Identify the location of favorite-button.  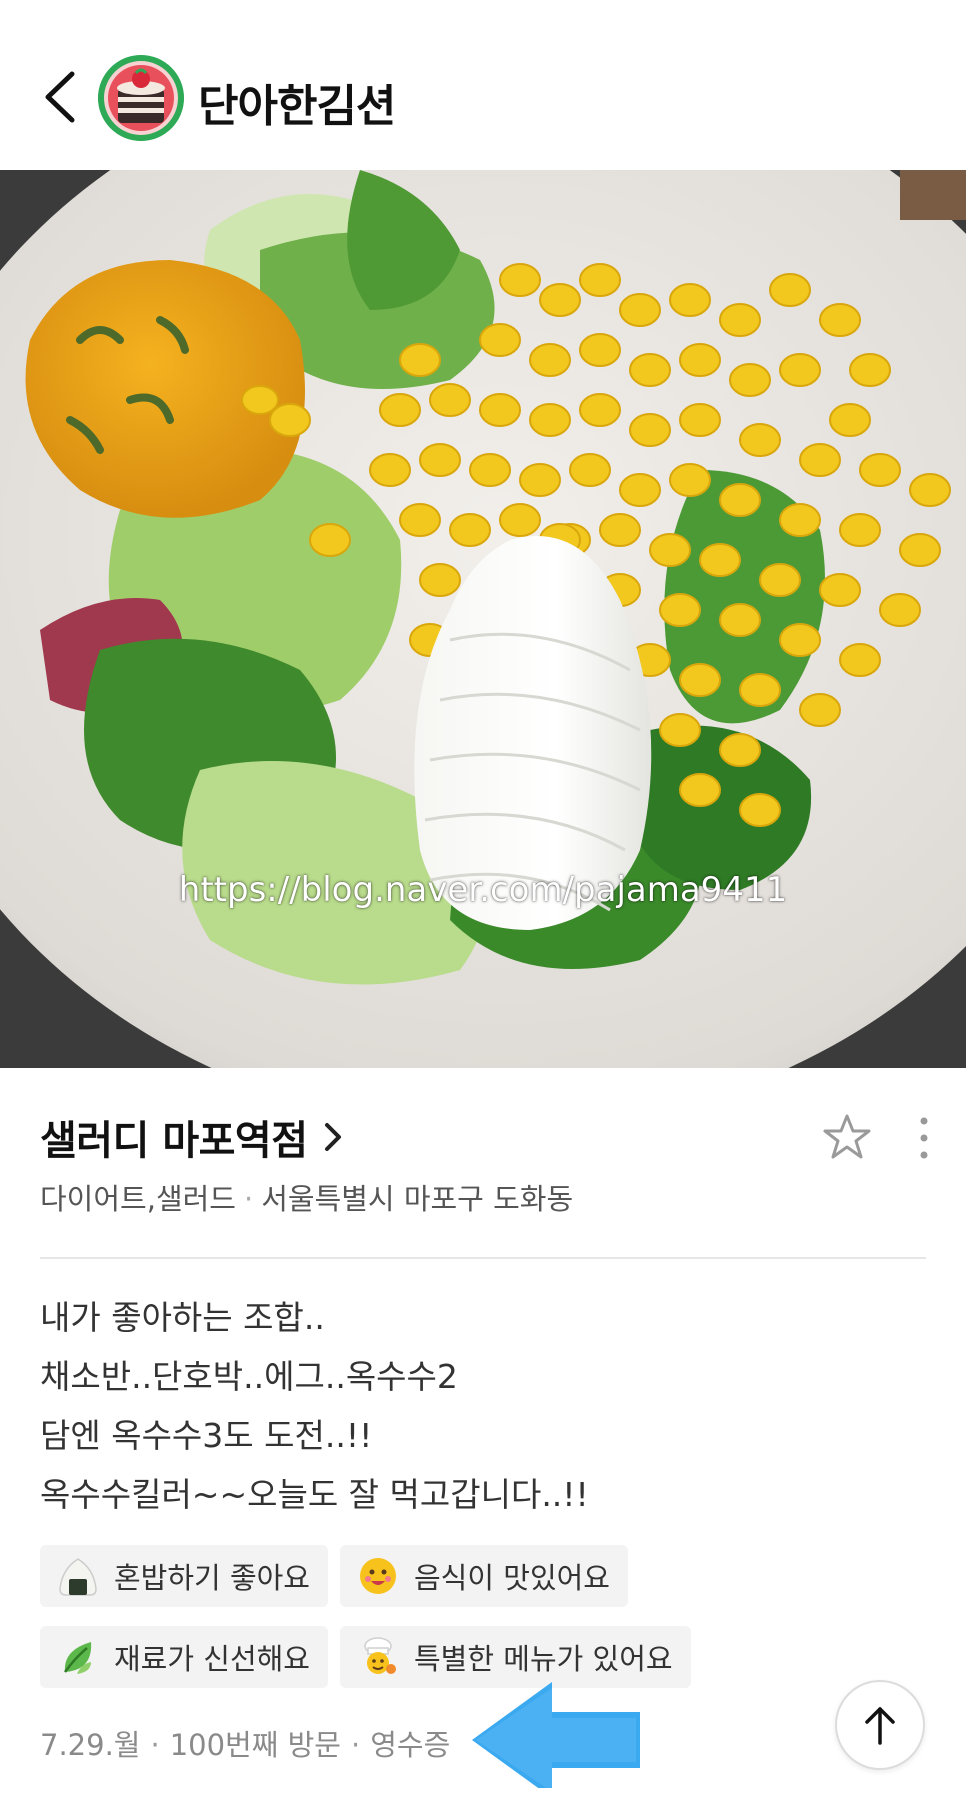
(847, 1137).